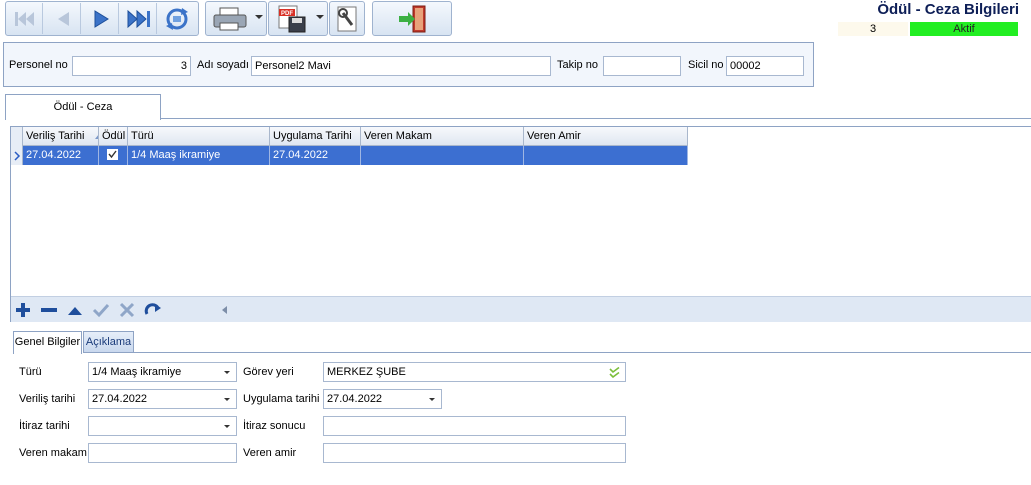  I want to click on last-record-icon, so click(138, 18).